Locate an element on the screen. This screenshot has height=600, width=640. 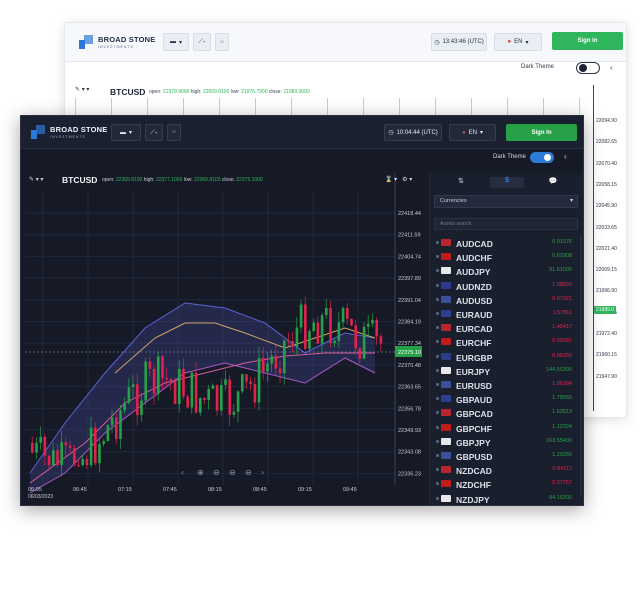
front-layout-button: ⁘ is located at coordinates (174, 132).